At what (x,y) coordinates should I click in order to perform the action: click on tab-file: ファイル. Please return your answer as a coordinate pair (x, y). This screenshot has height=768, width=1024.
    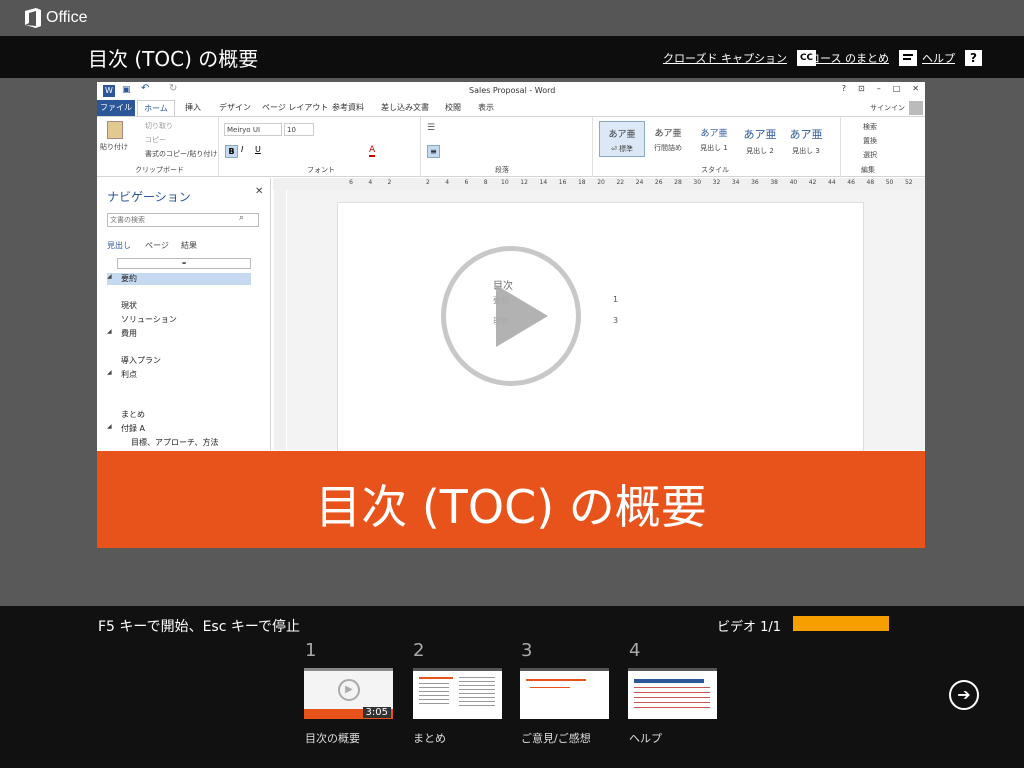
    Looking at the image, I should click on (116, 108).